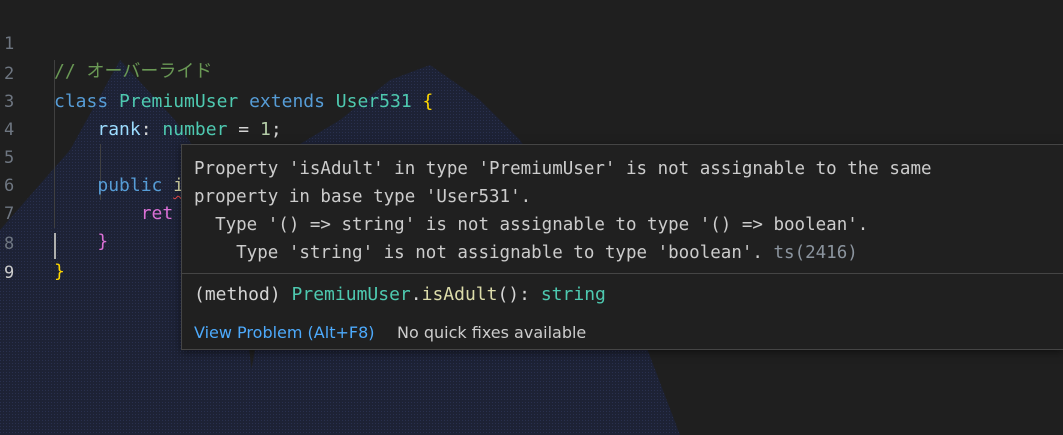 The image size is (1063, 435). I want to click on signature-colon: :, so click(524, 294).